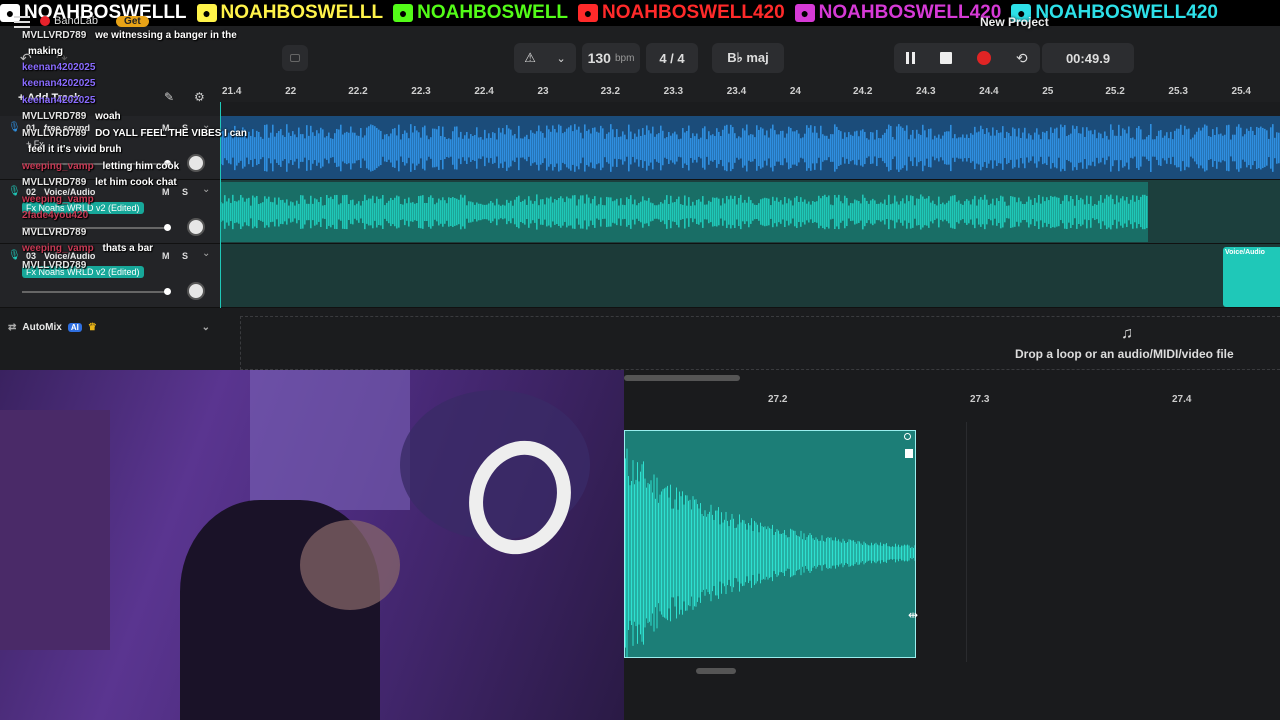  What do you see at coordinates (907, 436) in the screenshot?
I see `clip-handle-icon` at bounding box center [907, 436].